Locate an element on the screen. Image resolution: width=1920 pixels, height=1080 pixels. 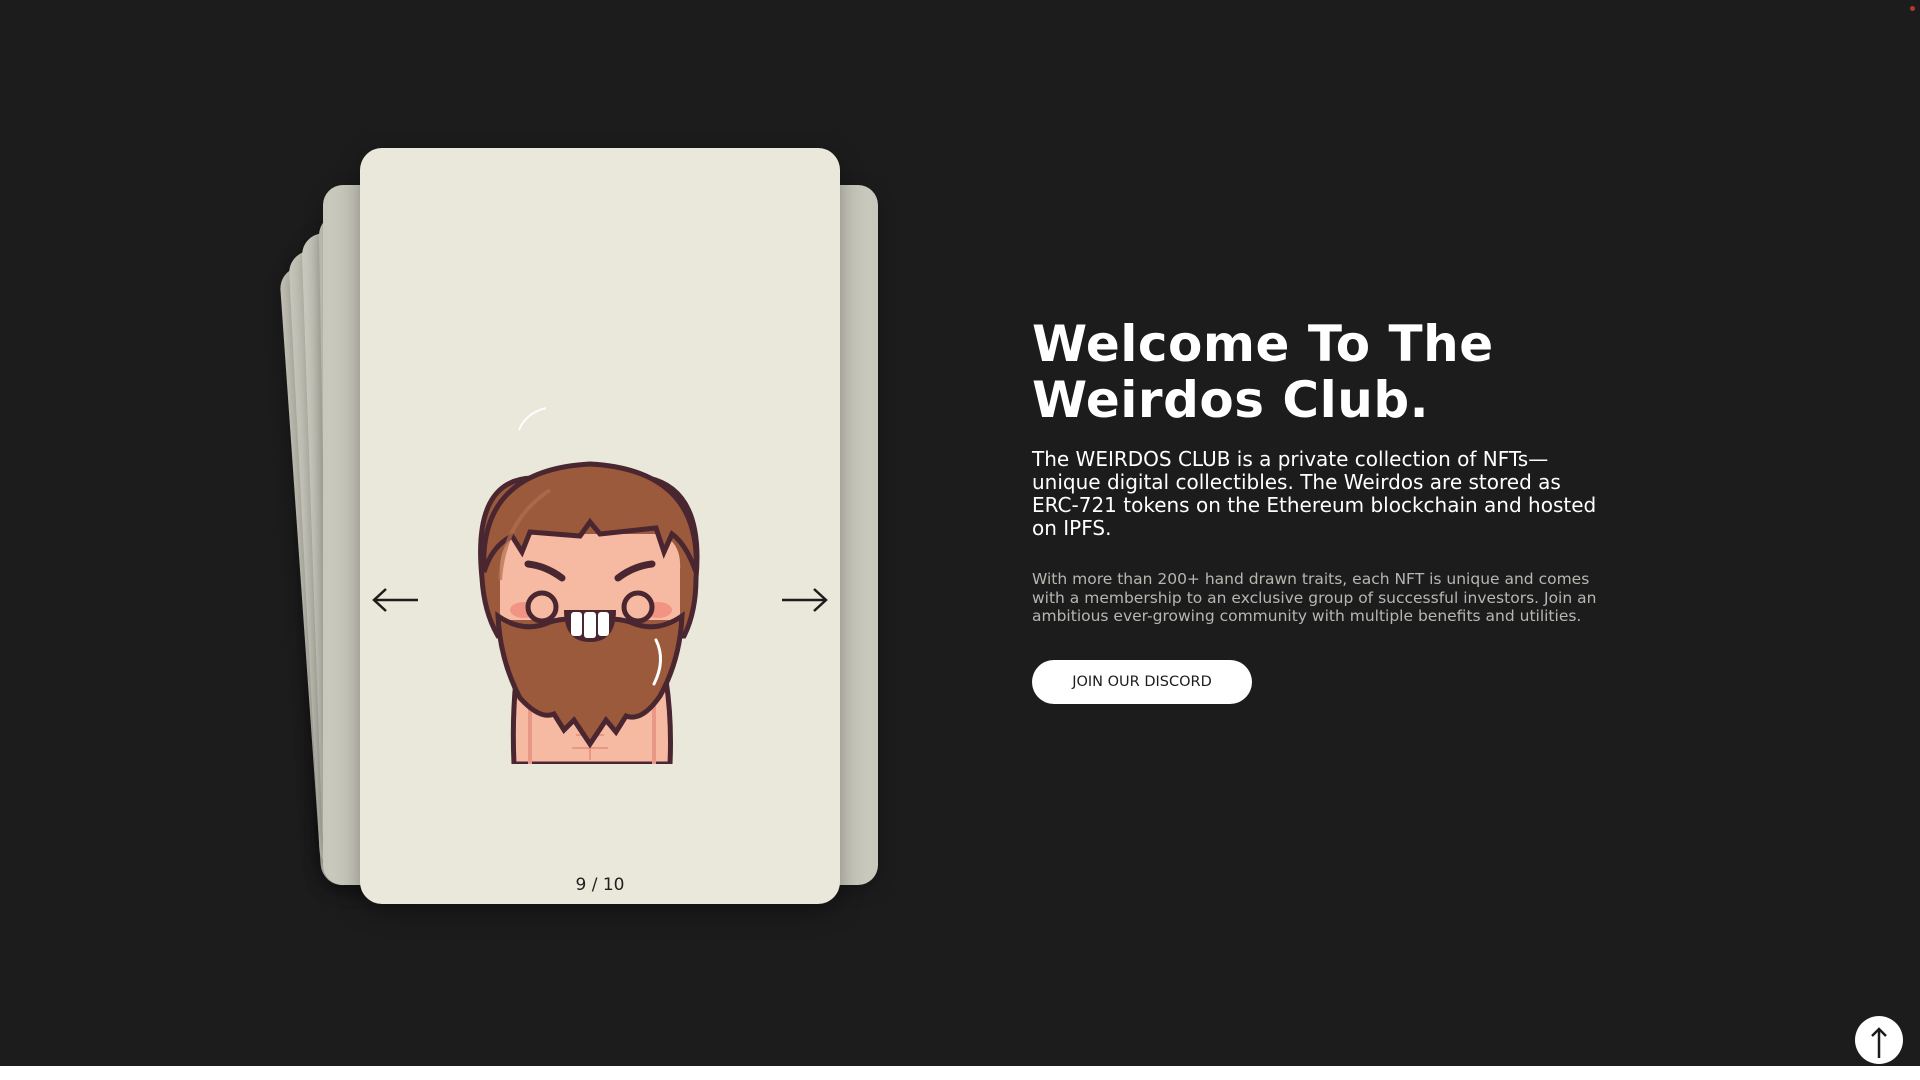
previous-slide-button is located at coordinates (394, 600).